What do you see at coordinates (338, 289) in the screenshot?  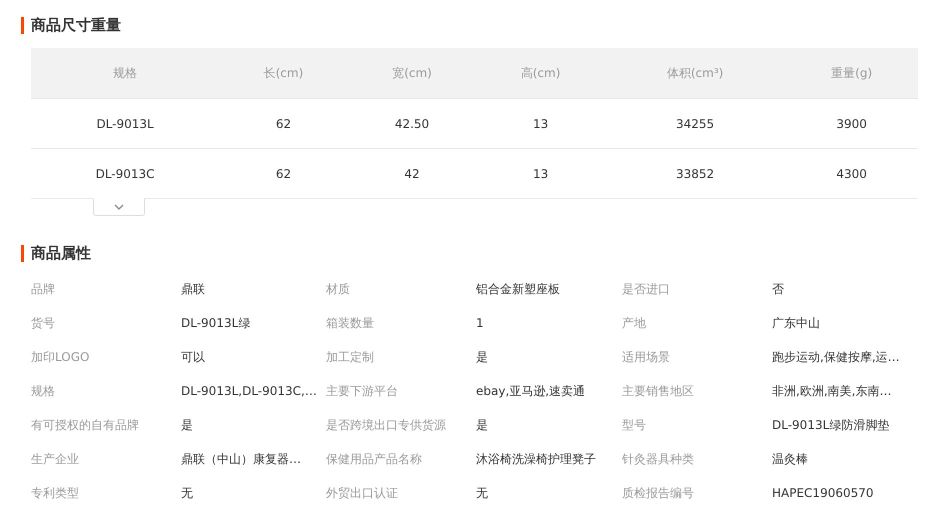 I see `attribute-label: 材质` at bounding box center [338, 289].